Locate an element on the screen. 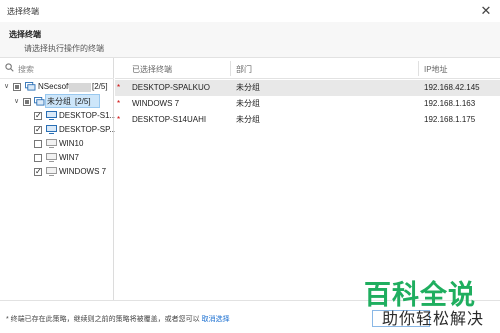  search-icon is located at coordinates (9, 67).